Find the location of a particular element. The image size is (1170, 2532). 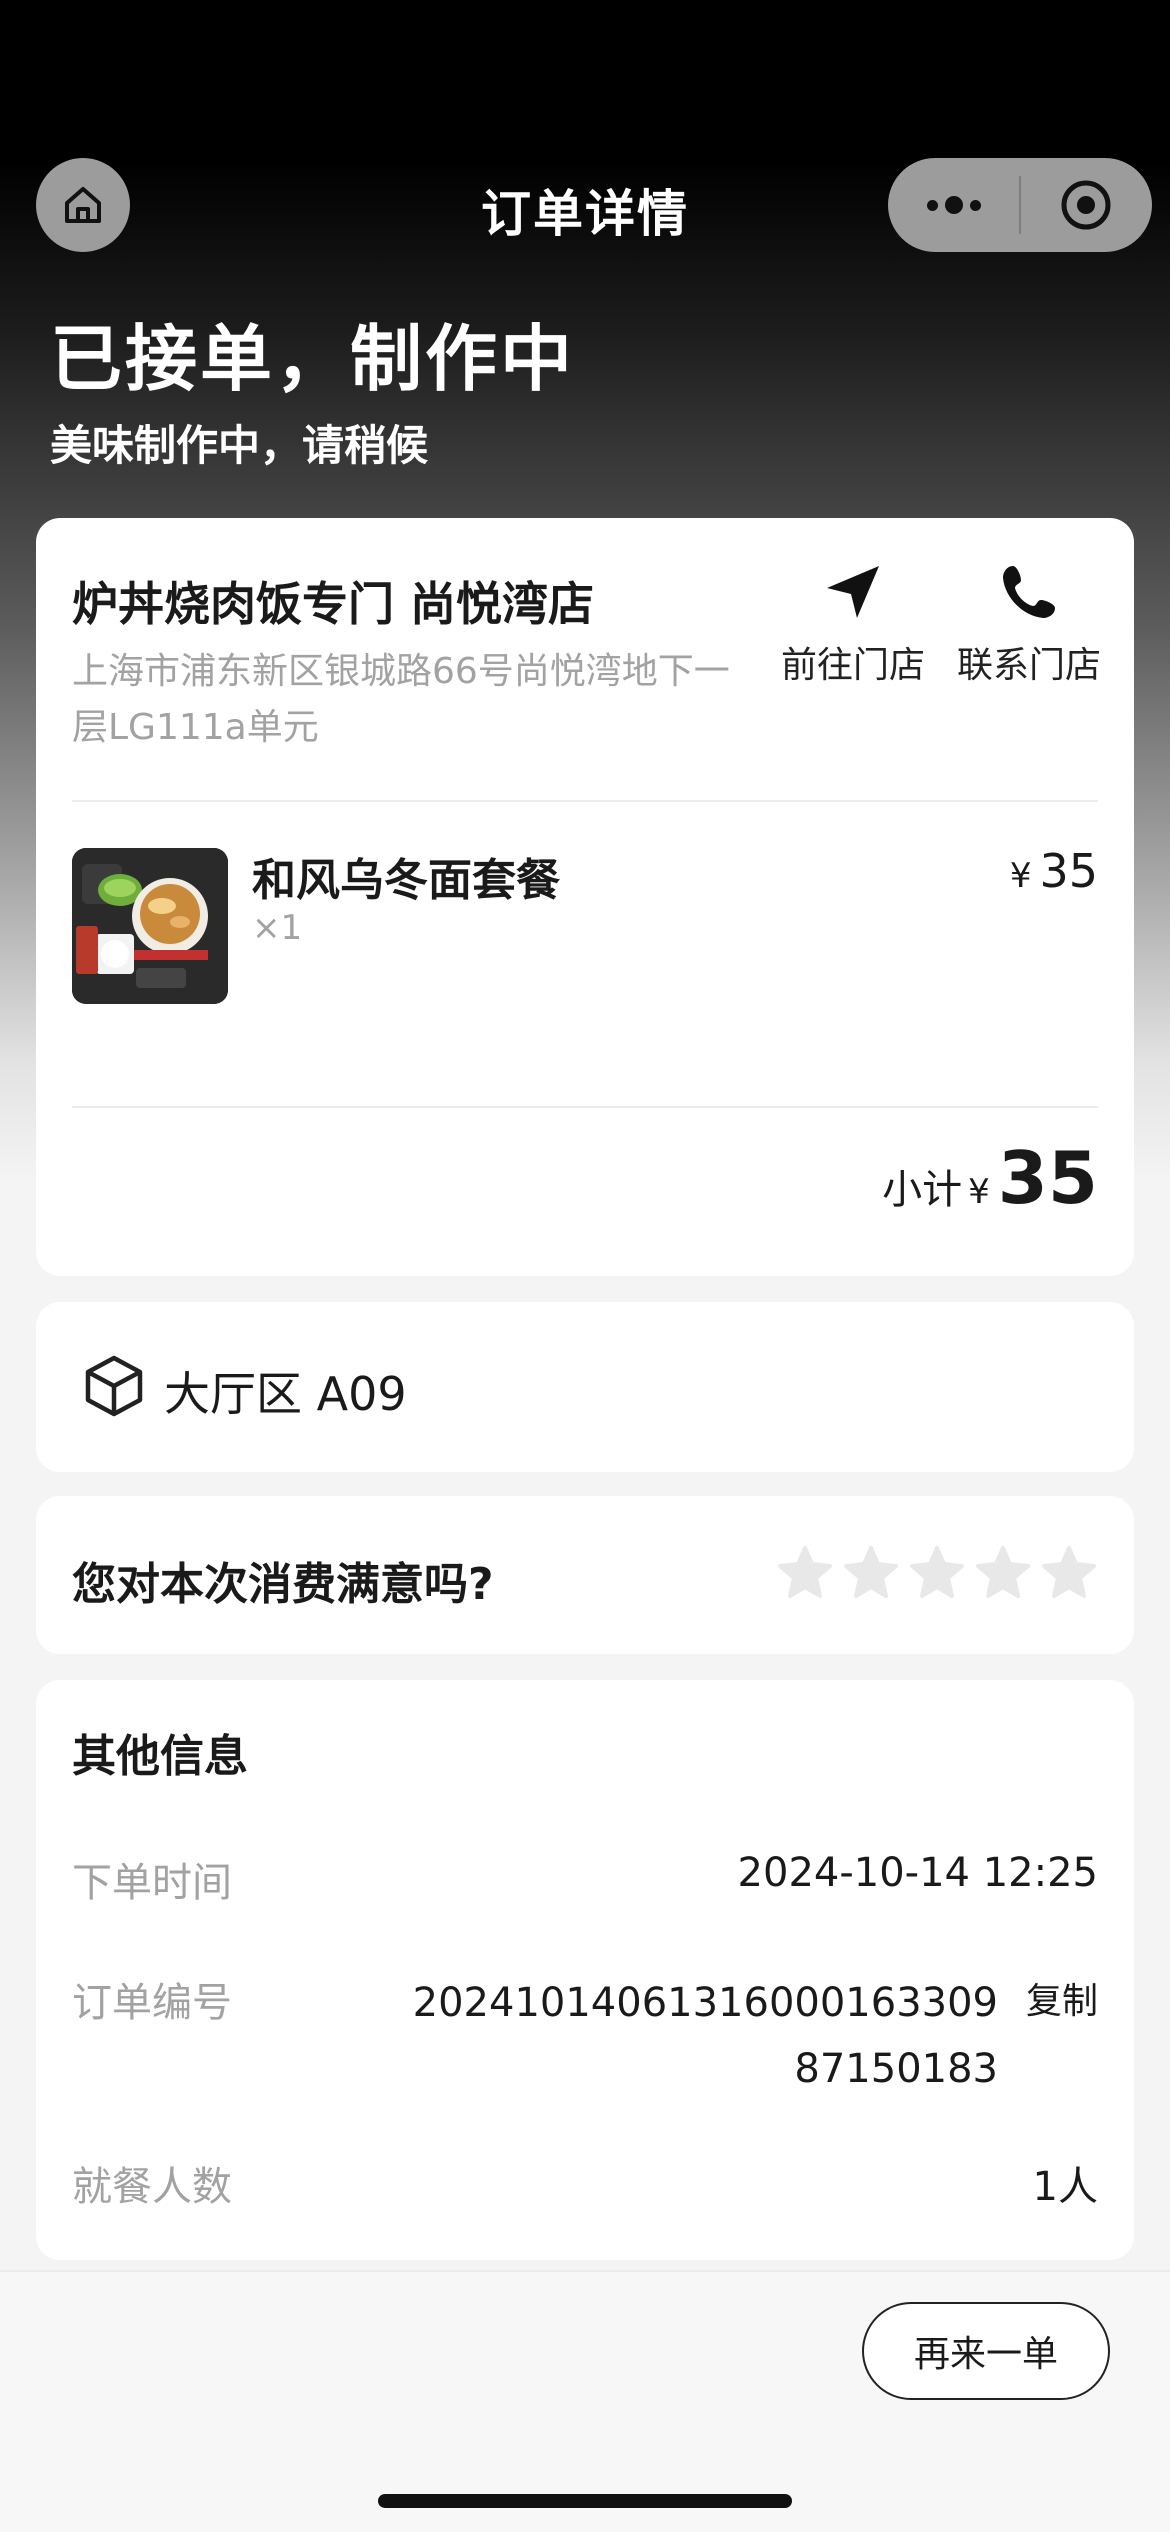

subtotal: 小计 ¥ 35 is located at coordinates (990, 1178).